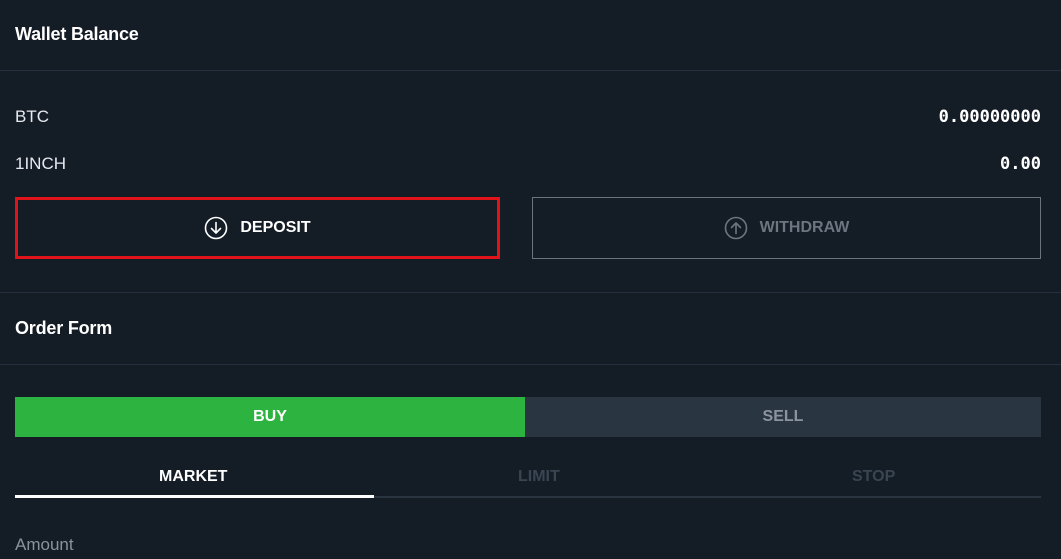  What do you see at coordinates (64, 328) in the screenshot?
I see `order-form-title: Order Form` at bounding box center [64, 328].